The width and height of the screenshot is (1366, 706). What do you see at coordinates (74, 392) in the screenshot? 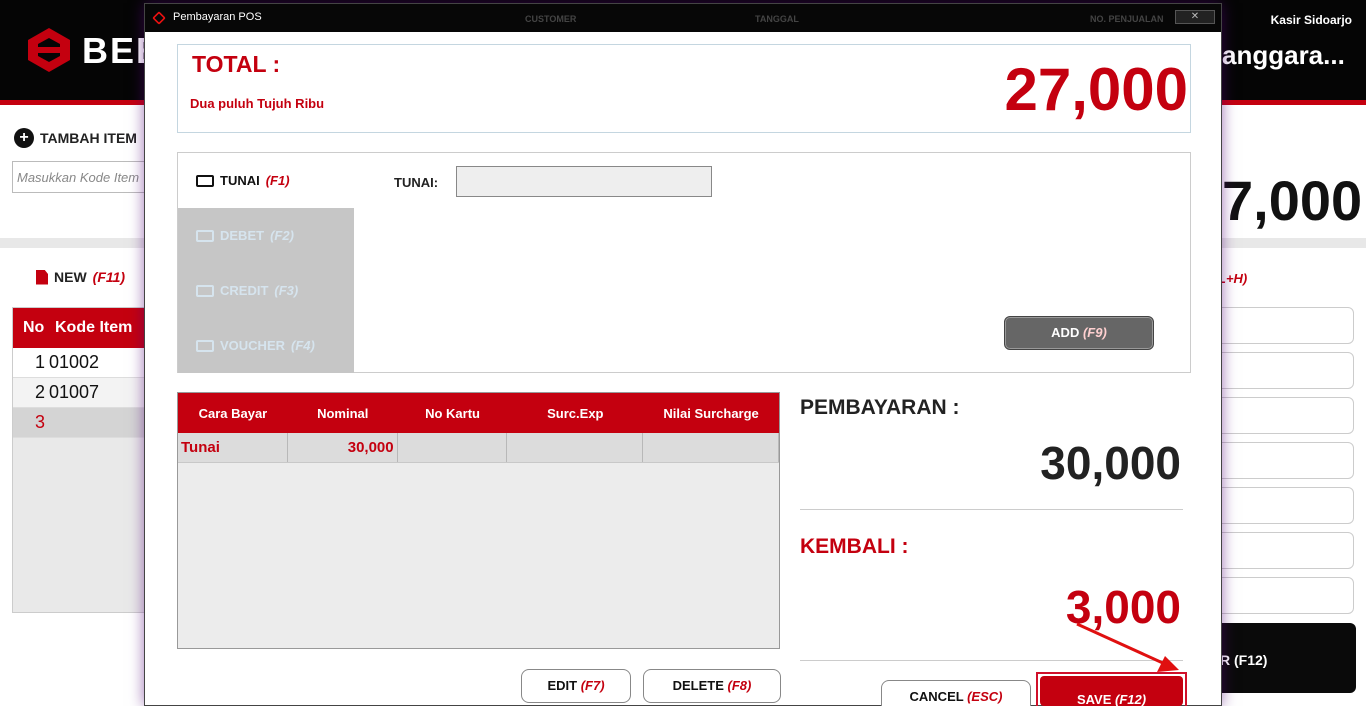
I see `row-kode: 01007` at bounding box center [74, 392].